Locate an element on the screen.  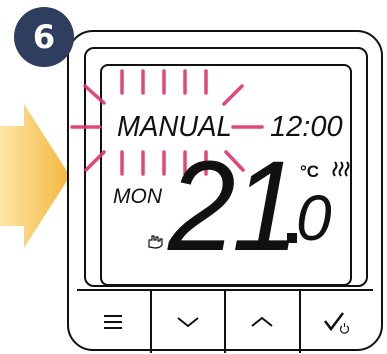
check-power-icon is located at coordinates (336, 323).